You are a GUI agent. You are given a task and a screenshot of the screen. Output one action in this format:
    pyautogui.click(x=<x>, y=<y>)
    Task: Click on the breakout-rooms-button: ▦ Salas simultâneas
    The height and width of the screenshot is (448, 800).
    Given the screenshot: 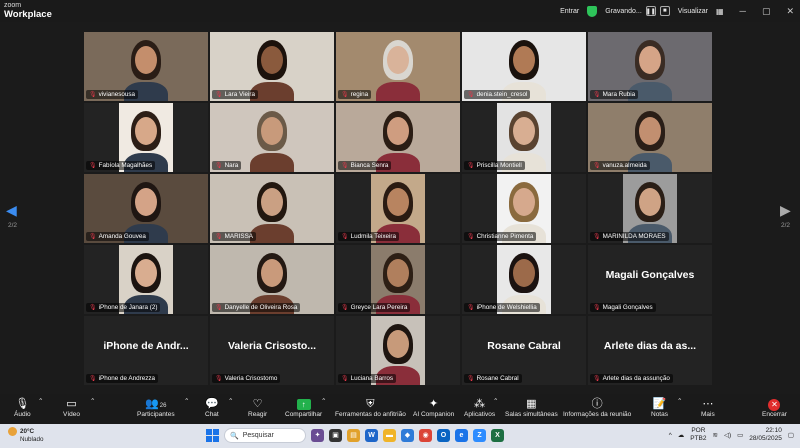 What is the action you would take?
    pyautogui.click(x=531, y=407)
    